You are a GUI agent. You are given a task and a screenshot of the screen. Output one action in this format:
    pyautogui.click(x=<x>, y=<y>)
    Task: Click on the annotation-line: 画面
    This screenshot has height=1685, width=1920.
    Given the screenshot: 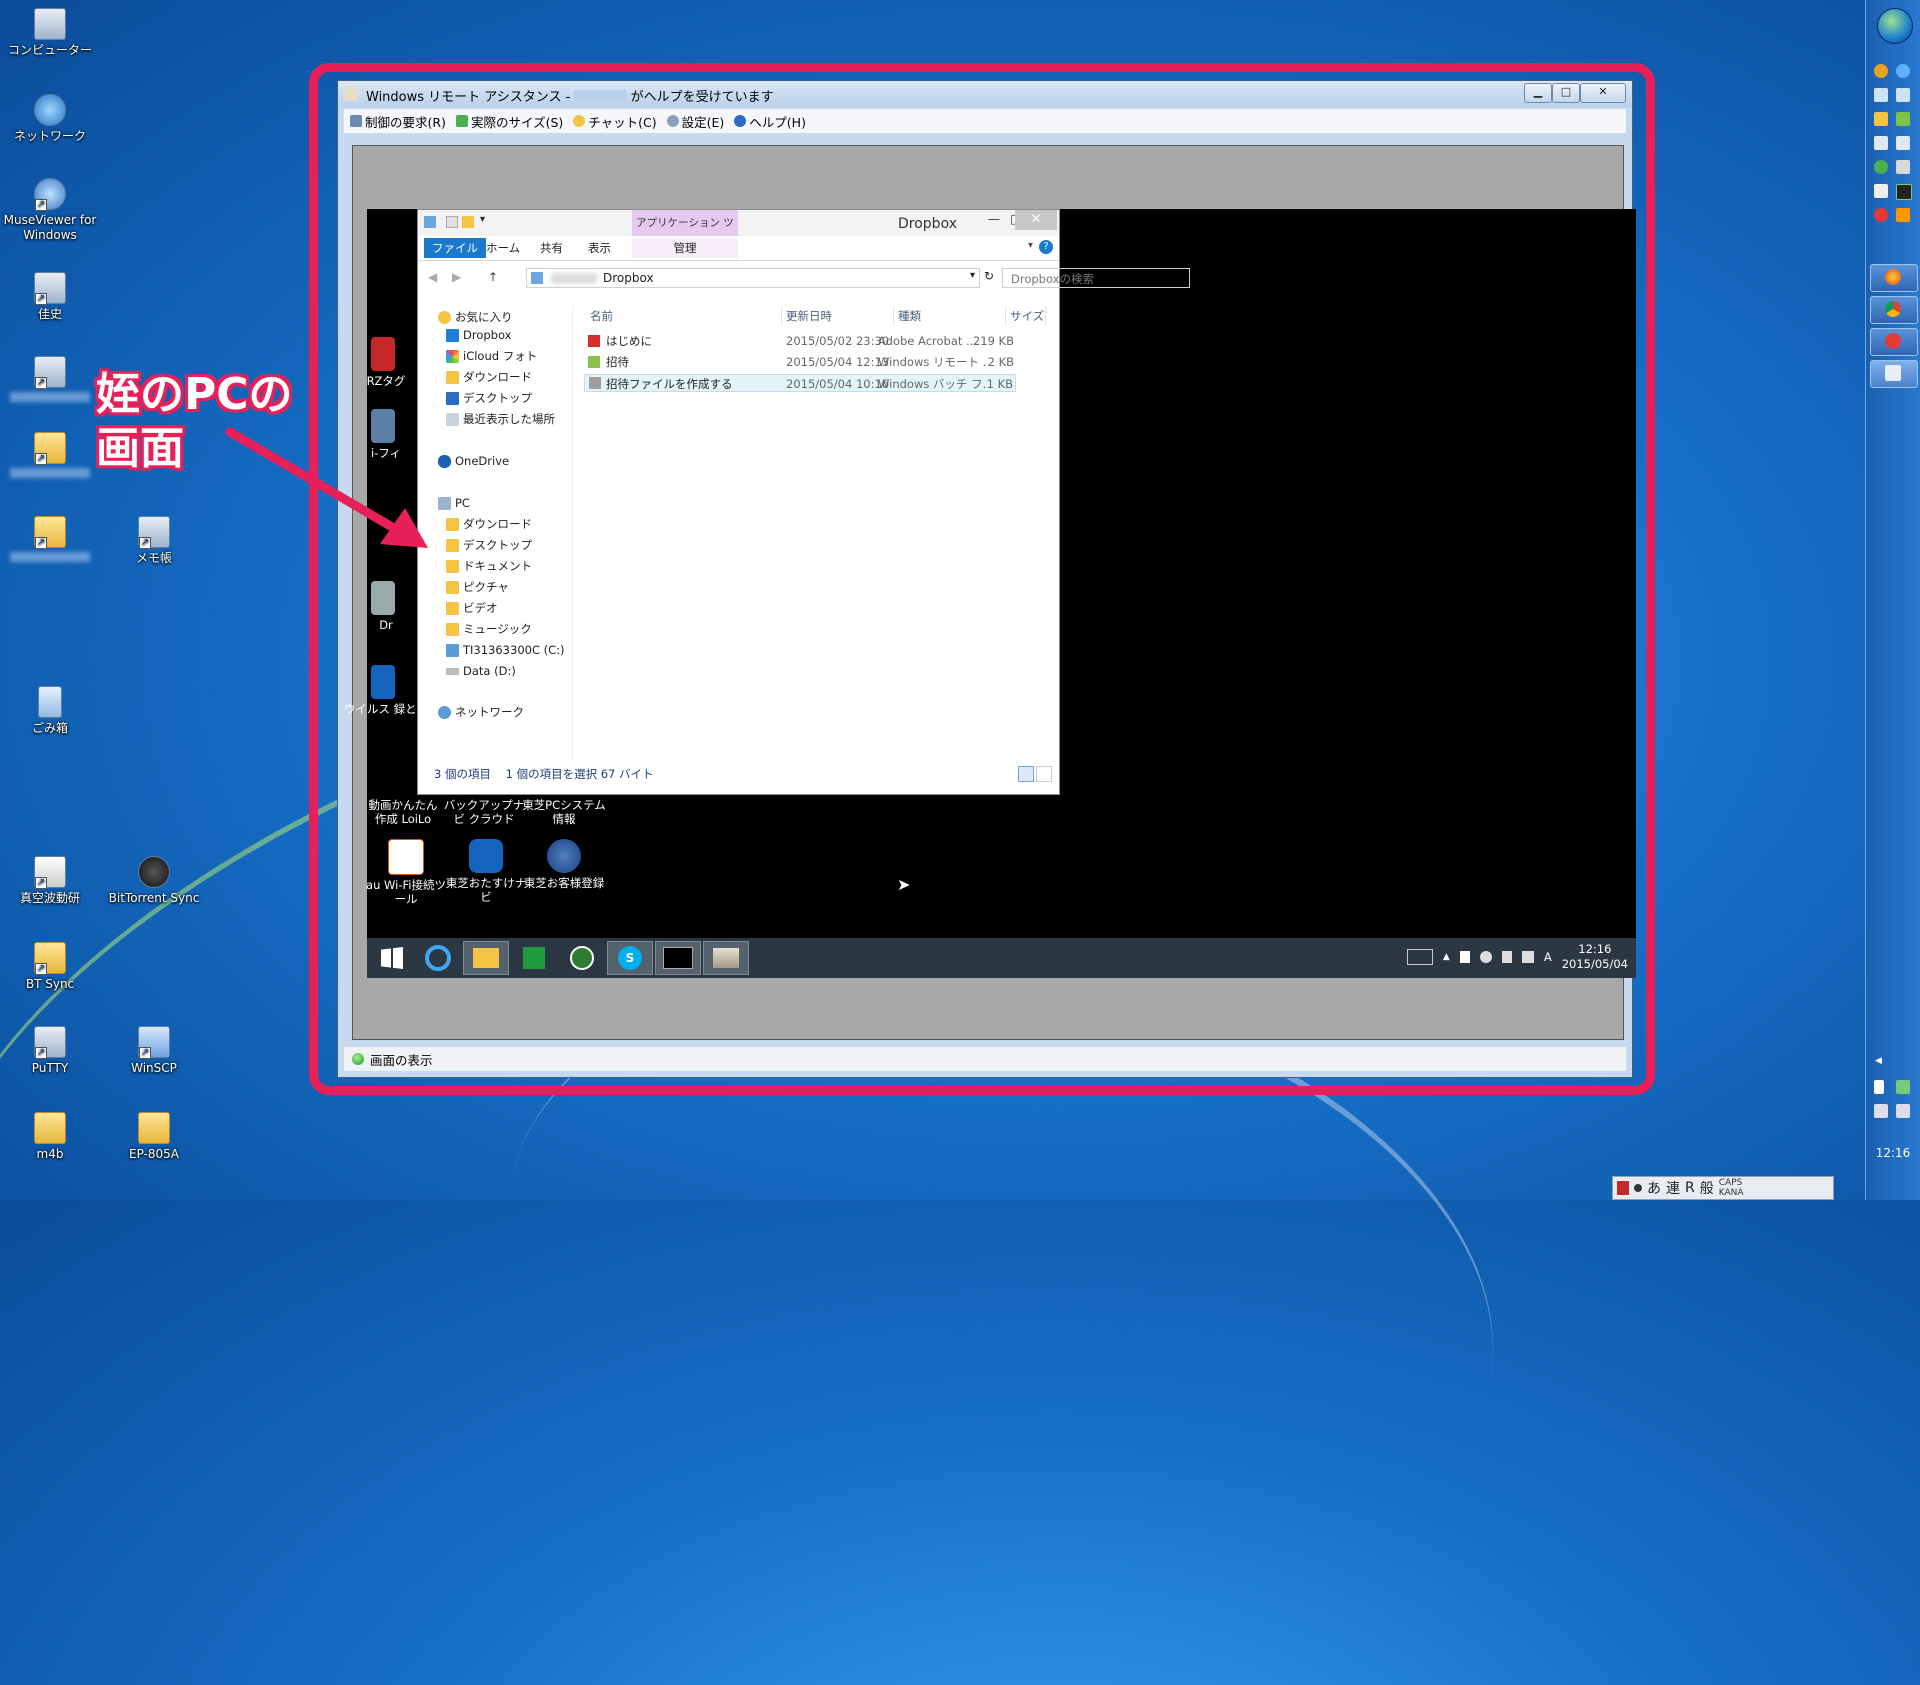 What is the action you would take?
    pyautogui.click(x=140, y=448)
    